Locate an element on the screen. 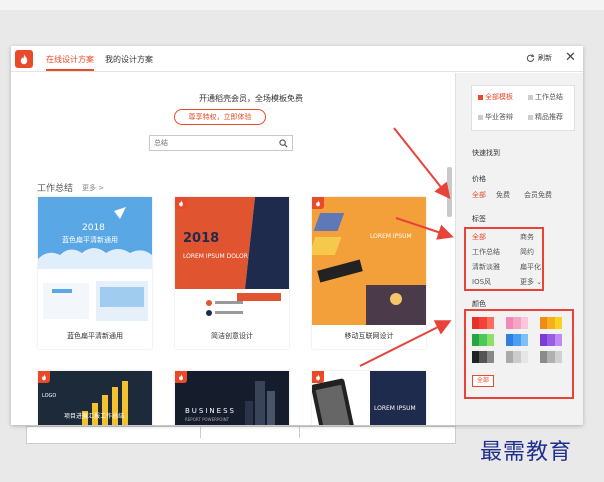 This screenshot has height=482, width=604. close-button: ✕ is located at coordinates (570, 58).